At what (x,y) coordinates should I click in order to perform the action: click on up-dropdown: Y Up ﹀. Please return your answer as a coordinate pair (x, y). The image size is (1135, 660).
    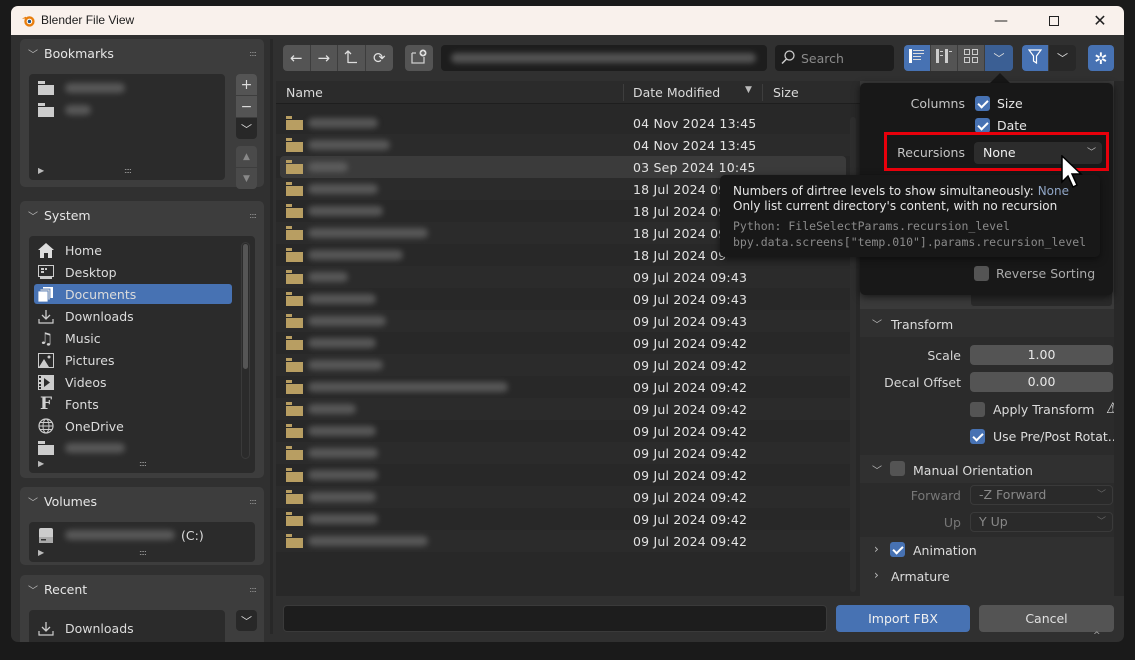
    Looking at the image, I should click on (1041, 522).